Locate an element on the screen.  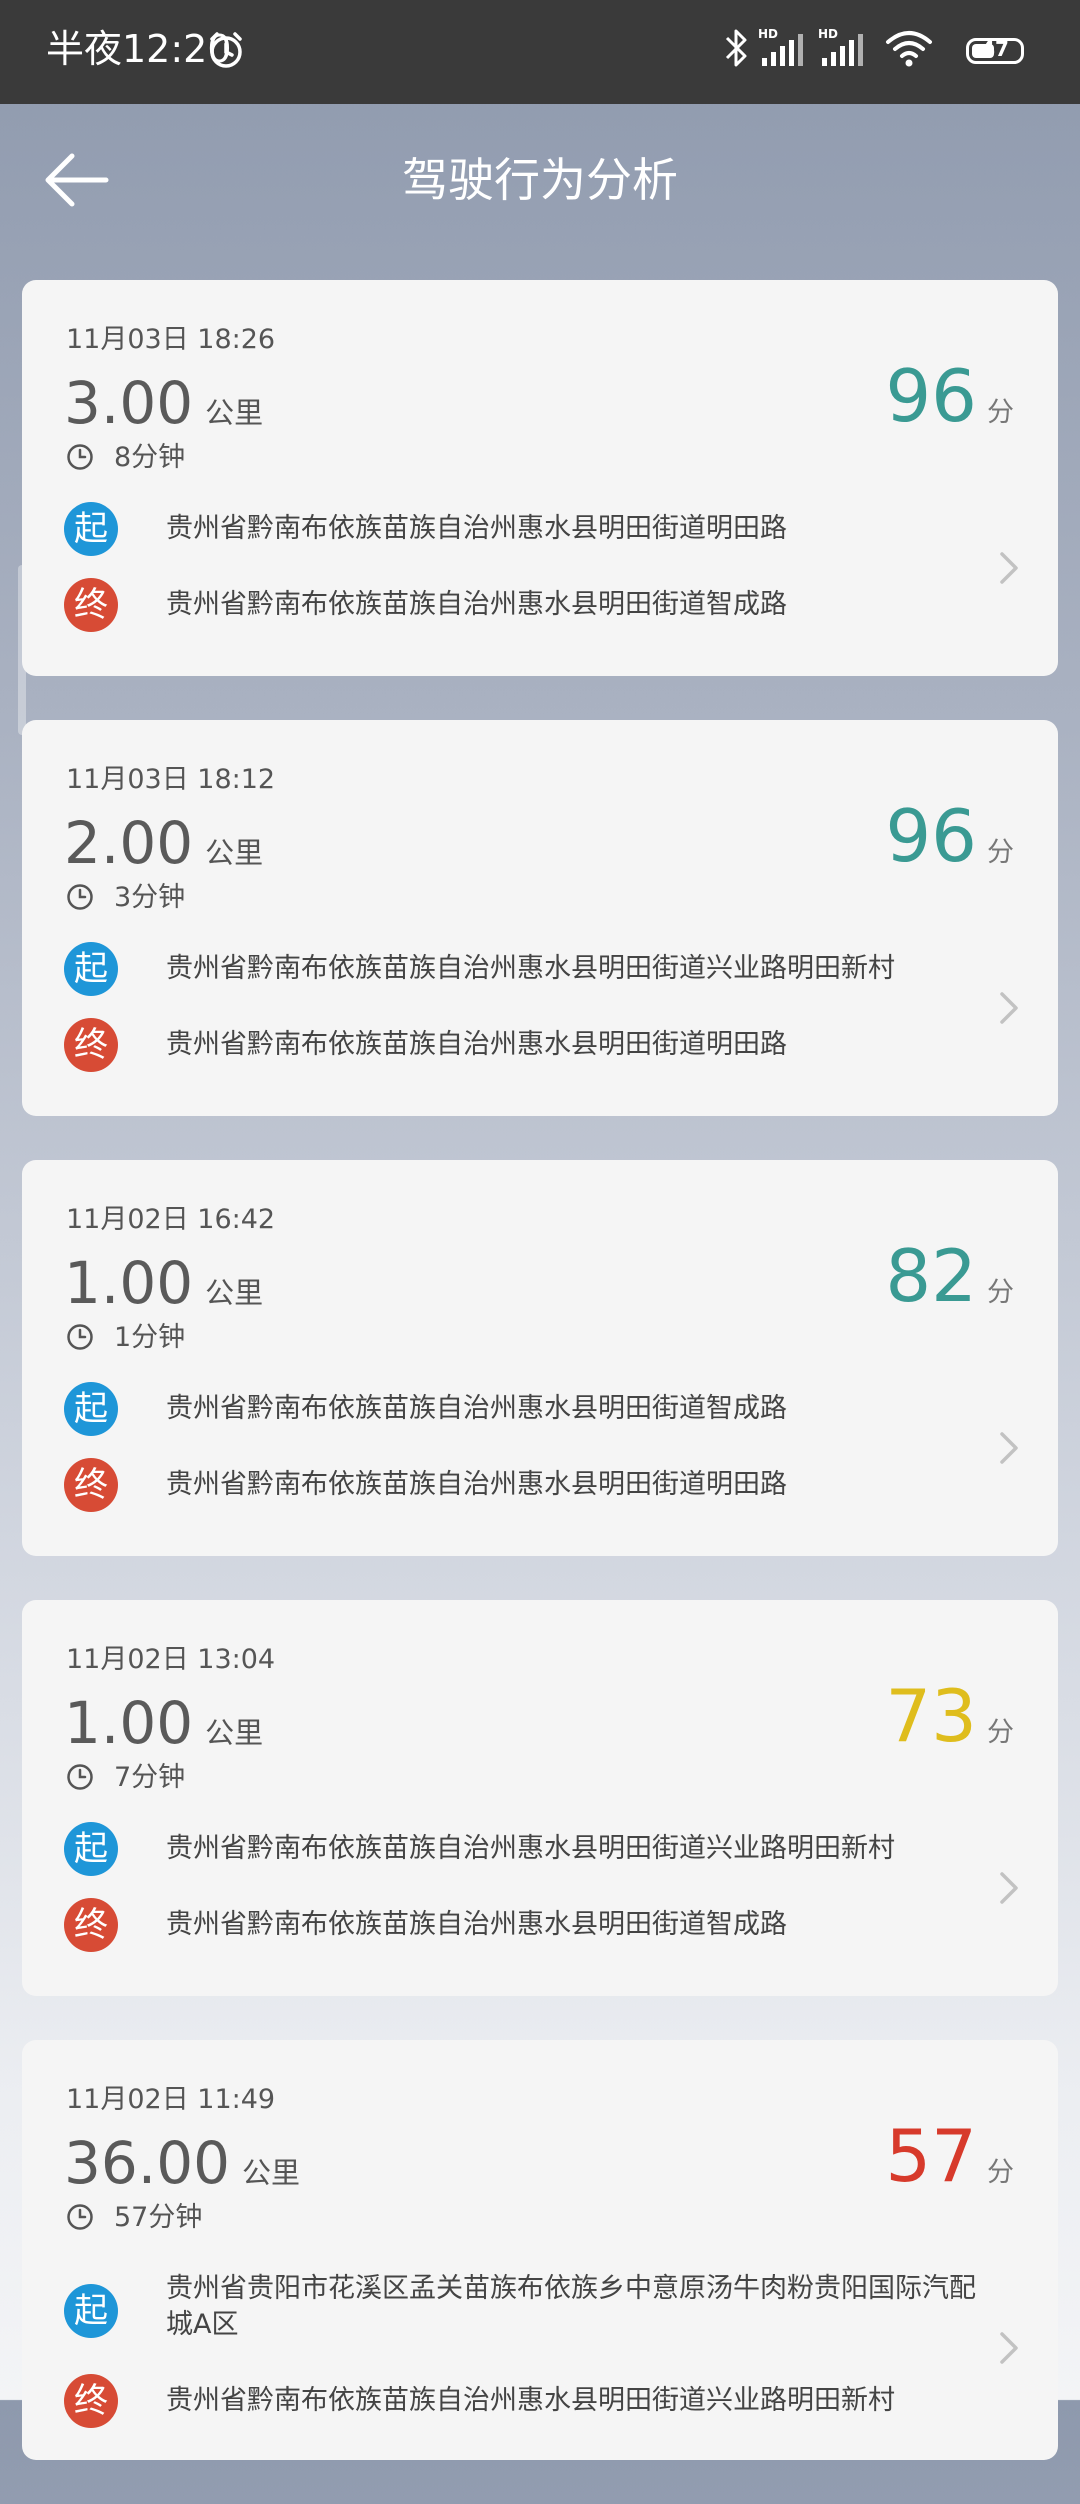
trip-distance: 36.00 公里 is located at coordinates (182, 2168).